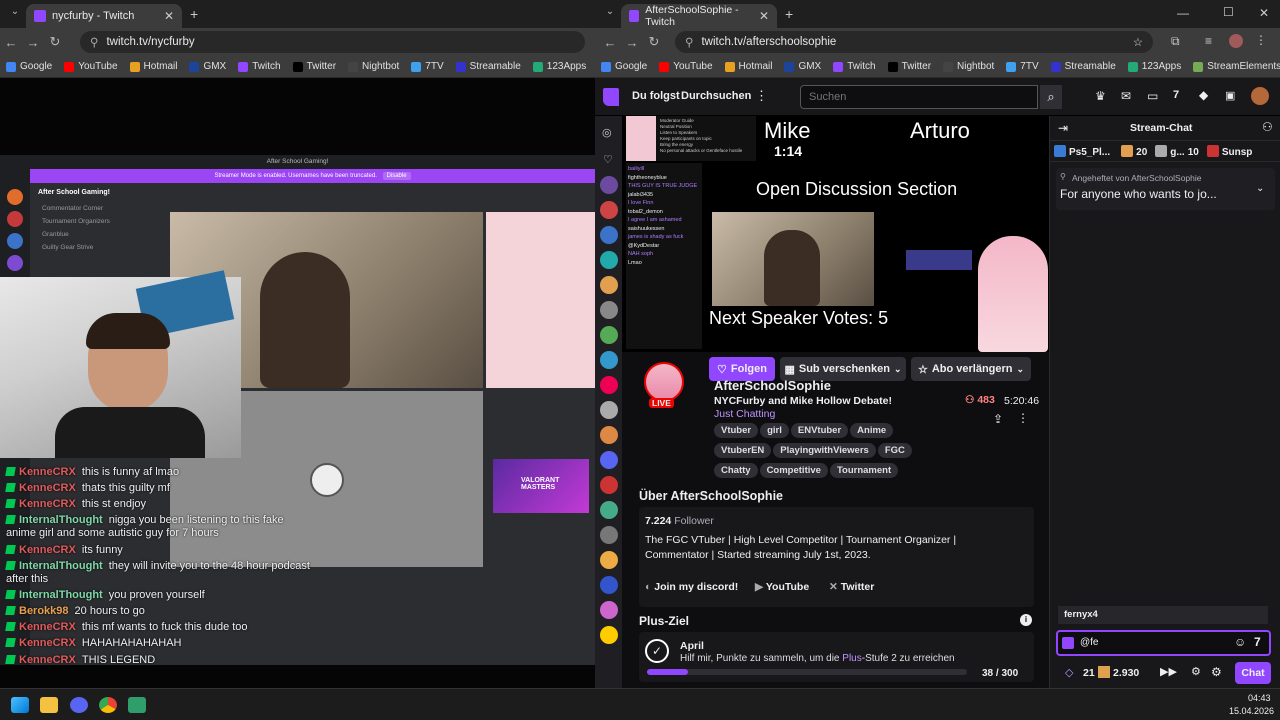  What do you see at coordinates (819, 430) in the screenshot?
I see `stream-tag: ENVtuber` at bounding box center [819, 430].